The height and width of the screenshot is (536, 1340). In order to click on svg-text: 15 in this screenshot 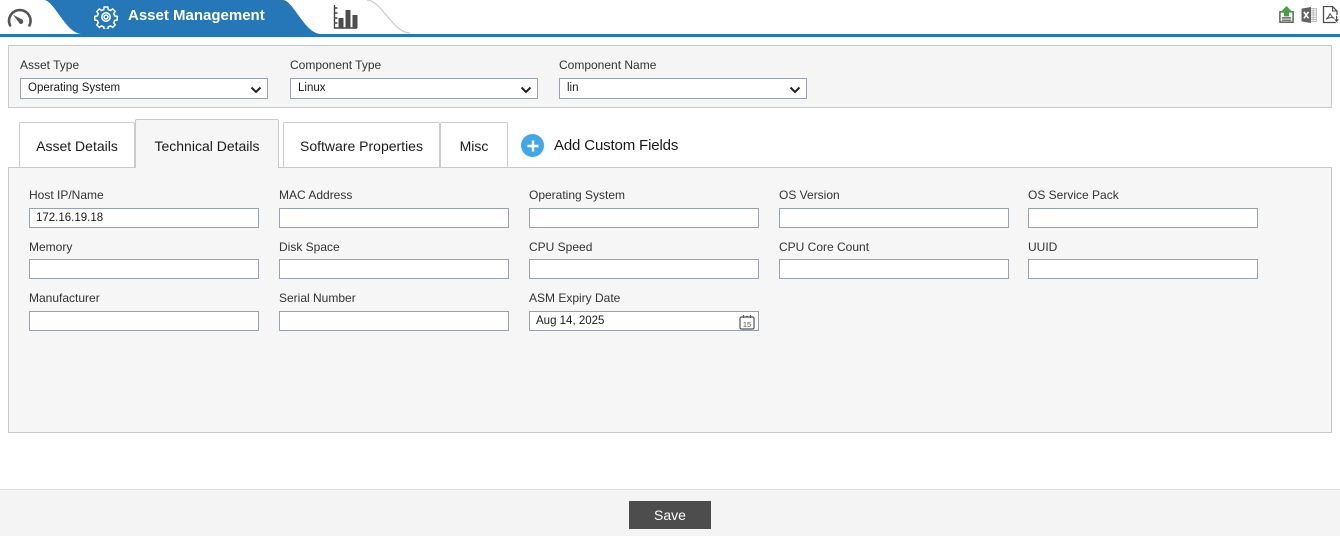, I will do `click(747, 324)`.